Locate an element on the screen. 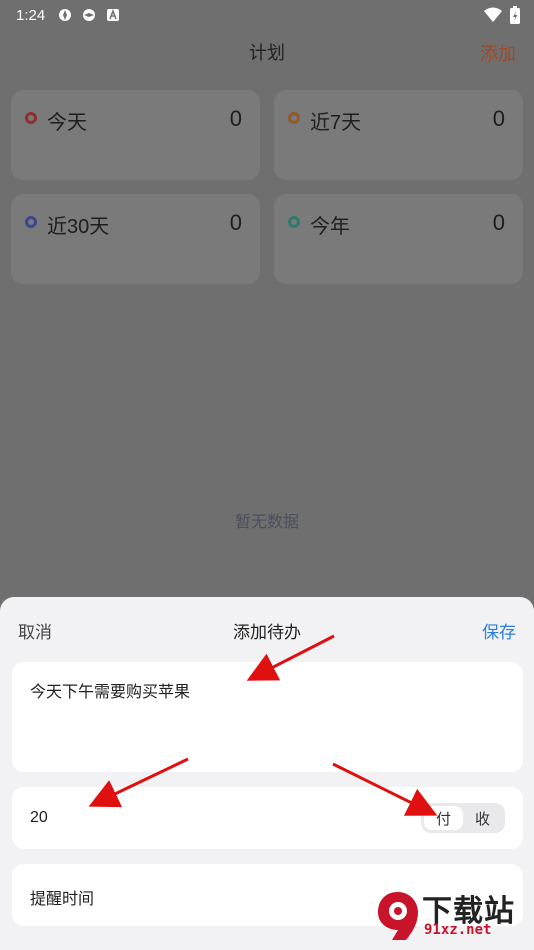 Image resolution: width=534 pixels, height=950 pixels. cancel-button: 取消 is located at coordinates (35, 630).